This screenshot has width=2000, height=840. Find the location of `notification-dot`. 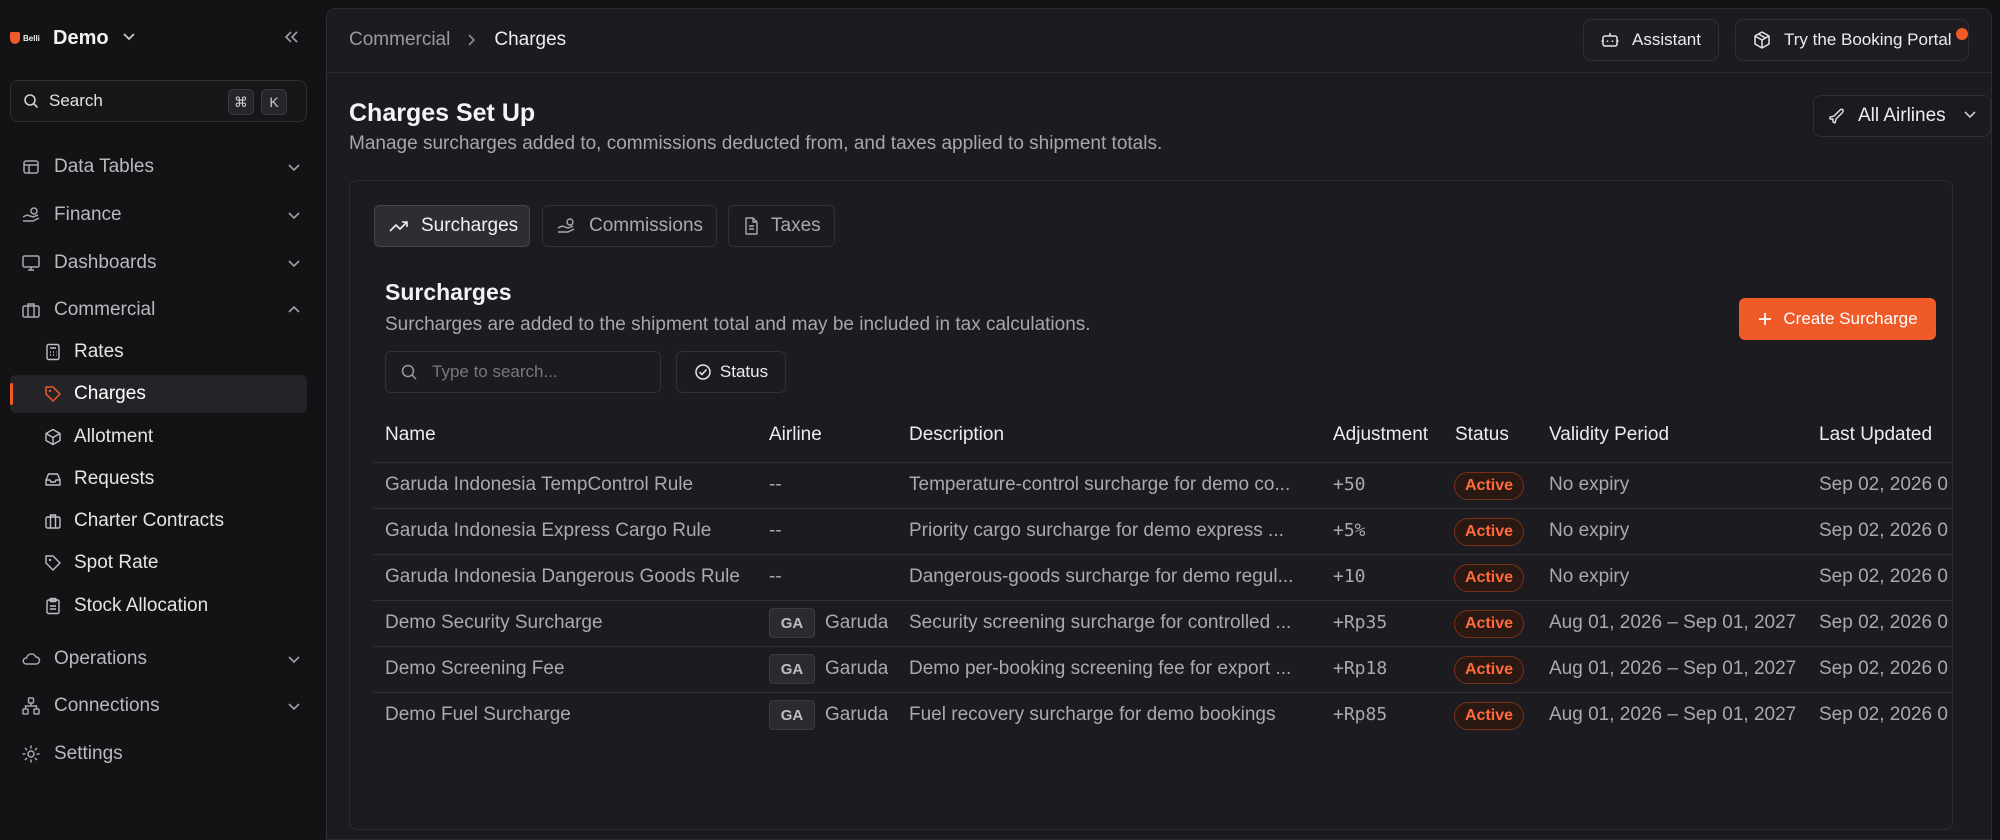

notification-dot is located at coordinates (1962, 34).